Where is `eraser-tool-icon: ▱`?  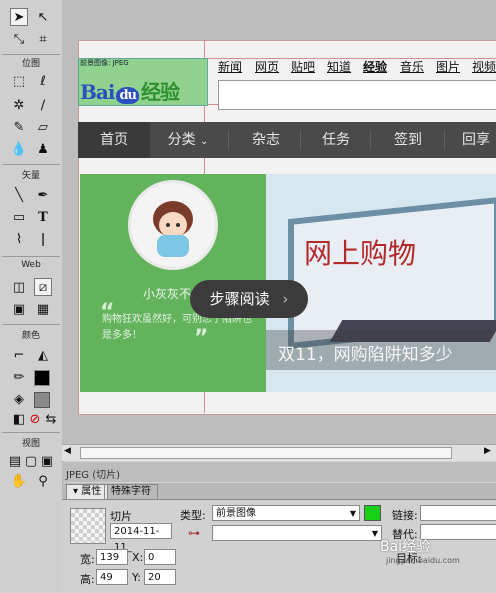 eraser-tool-icon: ▱ is located at coordinates (43, 127).